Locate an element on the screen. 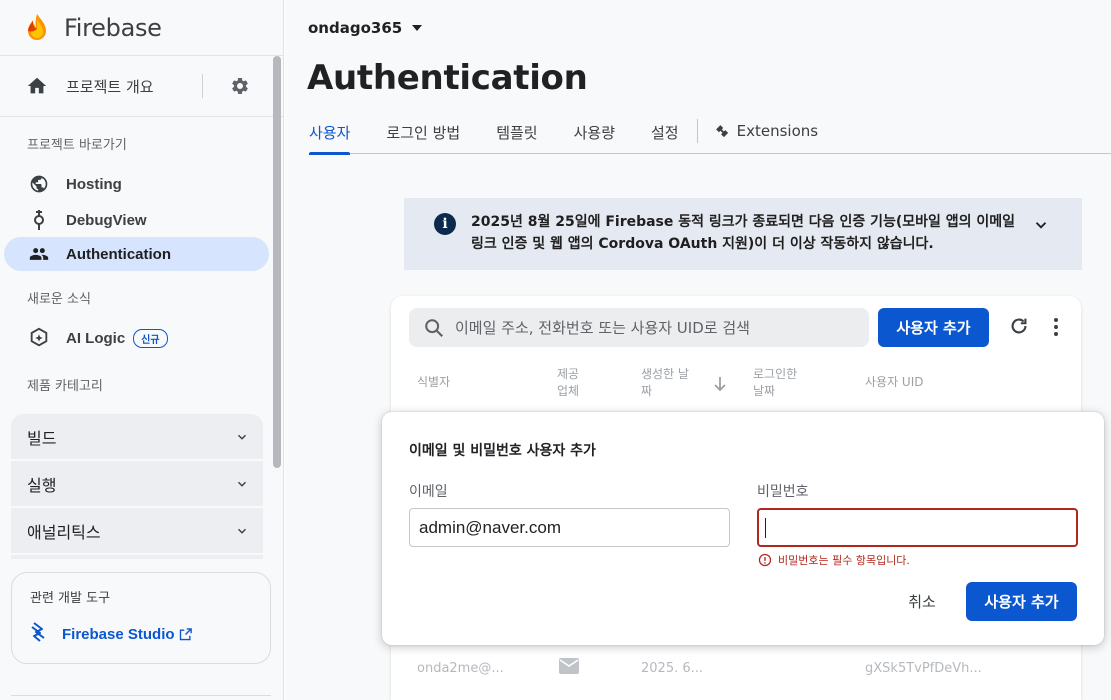 Image resolution: width=1111 pixels, height=700 pixels. firebase-flame-icon is located at coordinates (37, 26).